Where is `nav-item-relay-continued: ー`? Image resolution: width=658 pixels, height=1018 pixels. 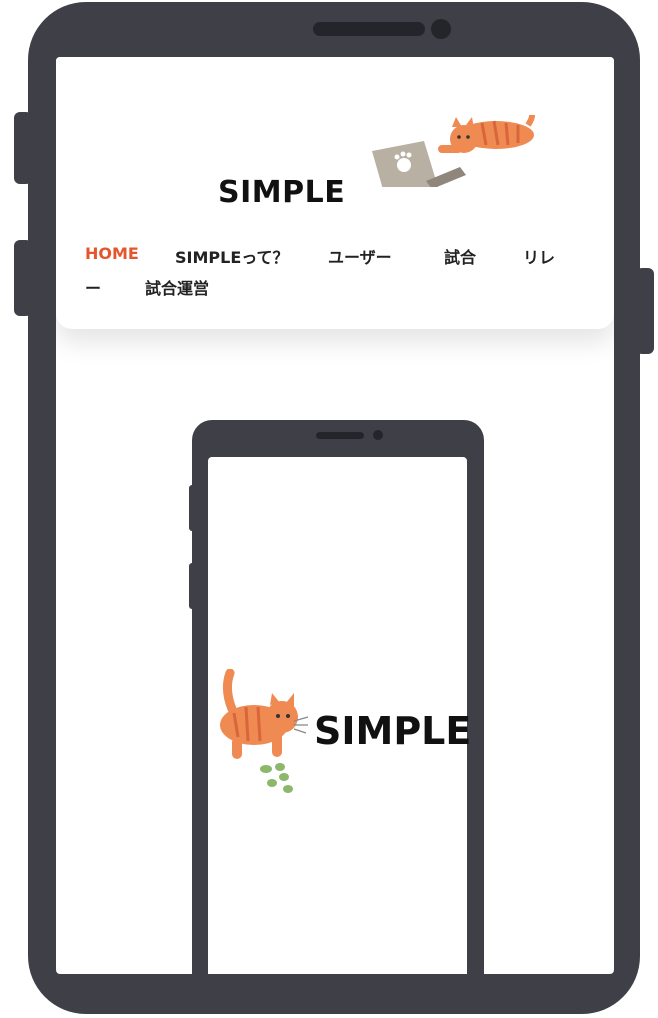
nav-item-relay-continued: ー is located at coordinates (93, 287).